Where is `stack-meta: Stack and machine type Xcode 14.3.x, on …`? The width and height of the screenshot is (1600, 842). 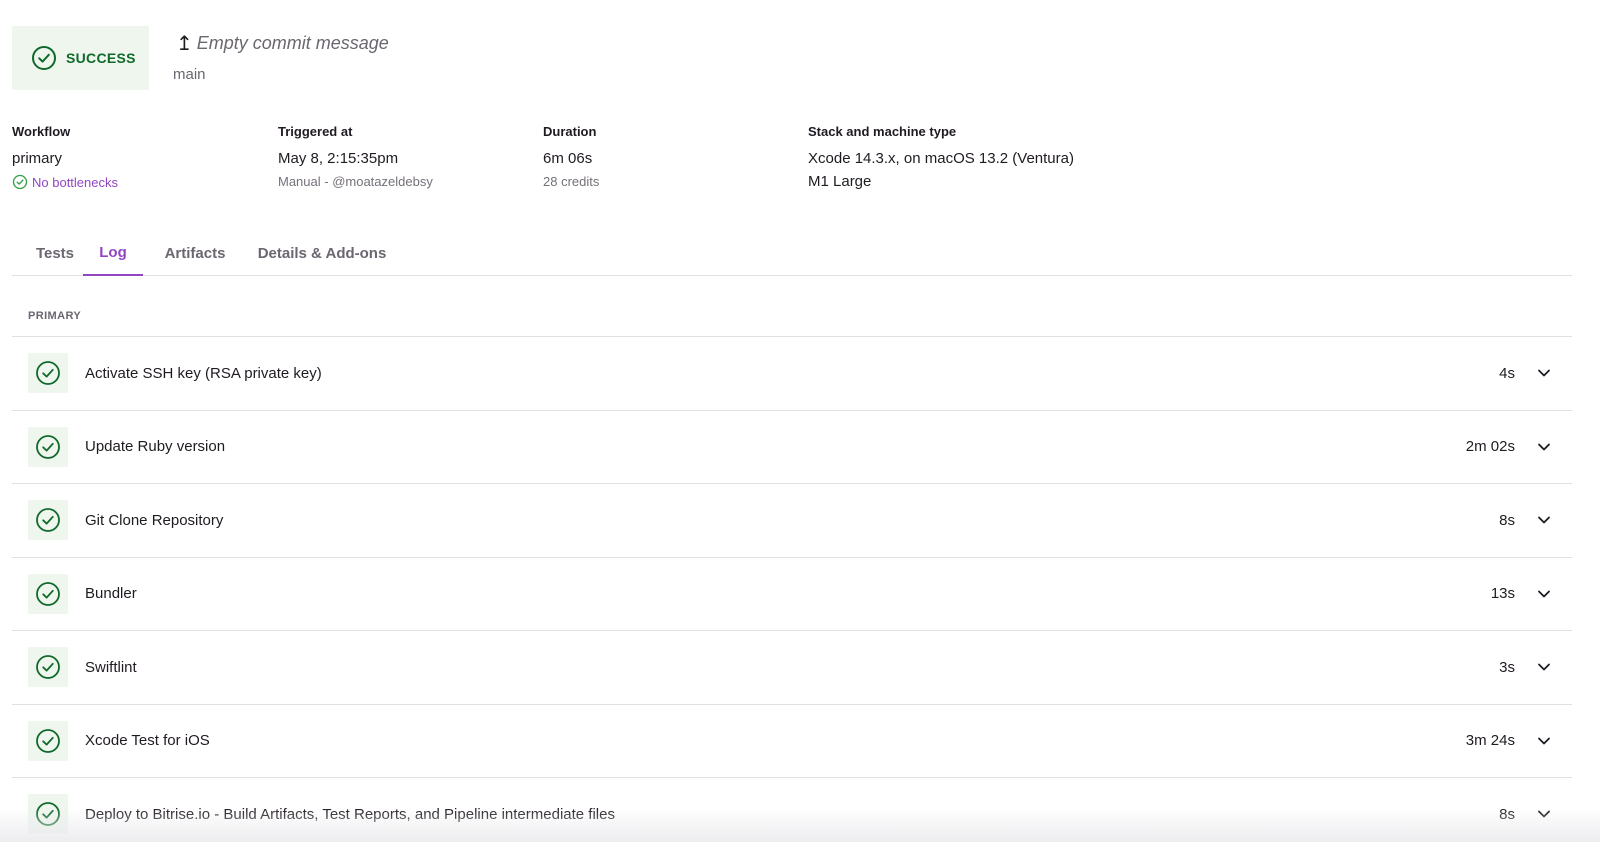 stack-meta: Stack and machine type Xcode 14.3.x, on … is located at coordinates (941, 157).